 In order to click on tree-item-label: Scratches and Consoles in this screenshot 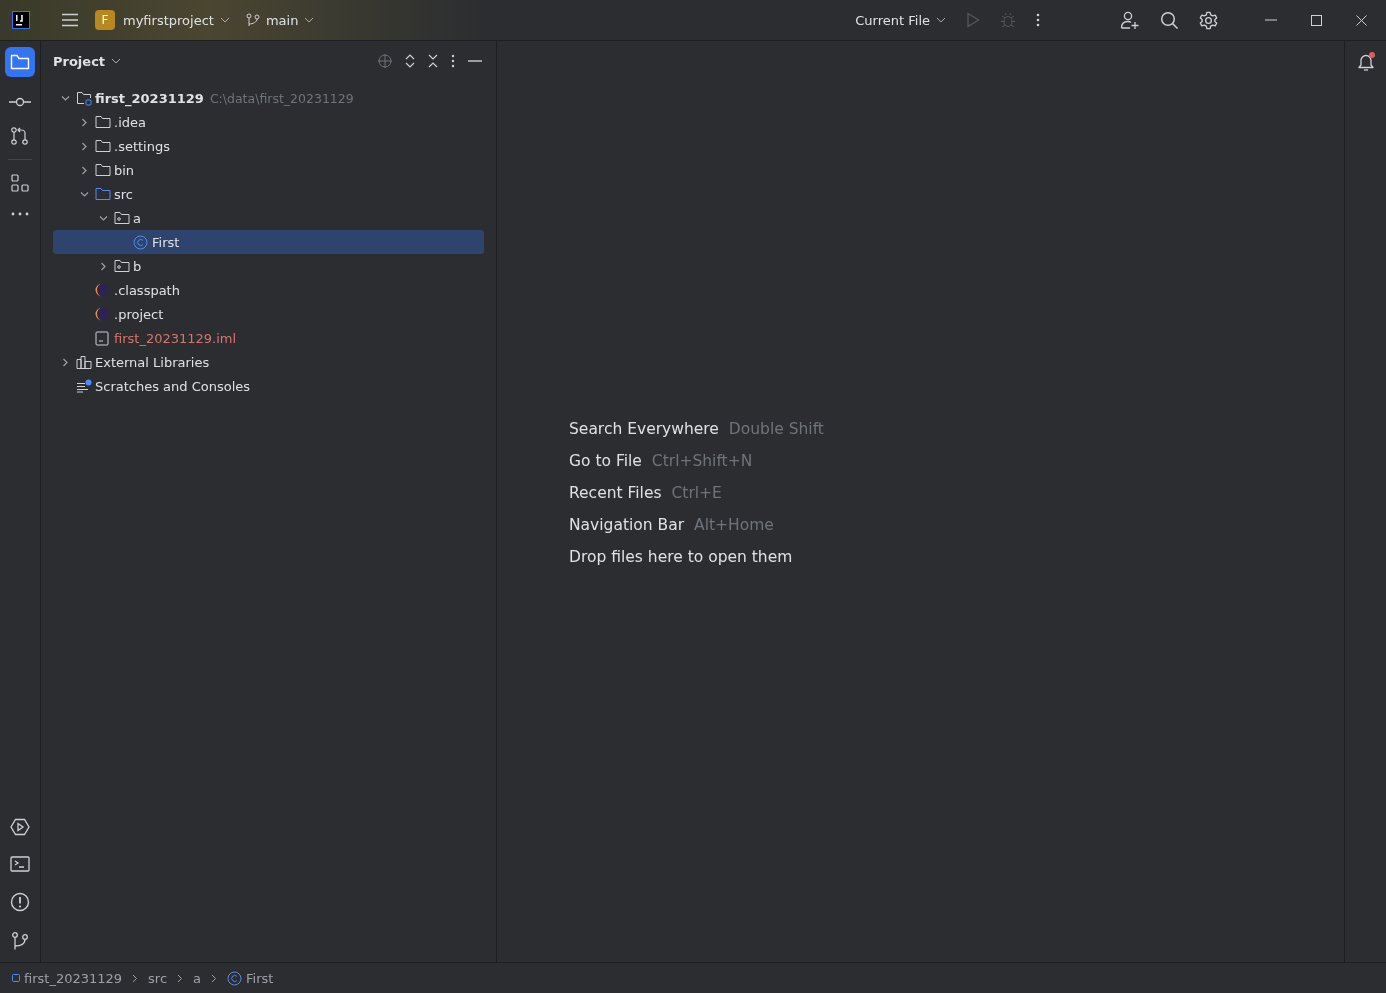, I will do `click(173, 386)`.